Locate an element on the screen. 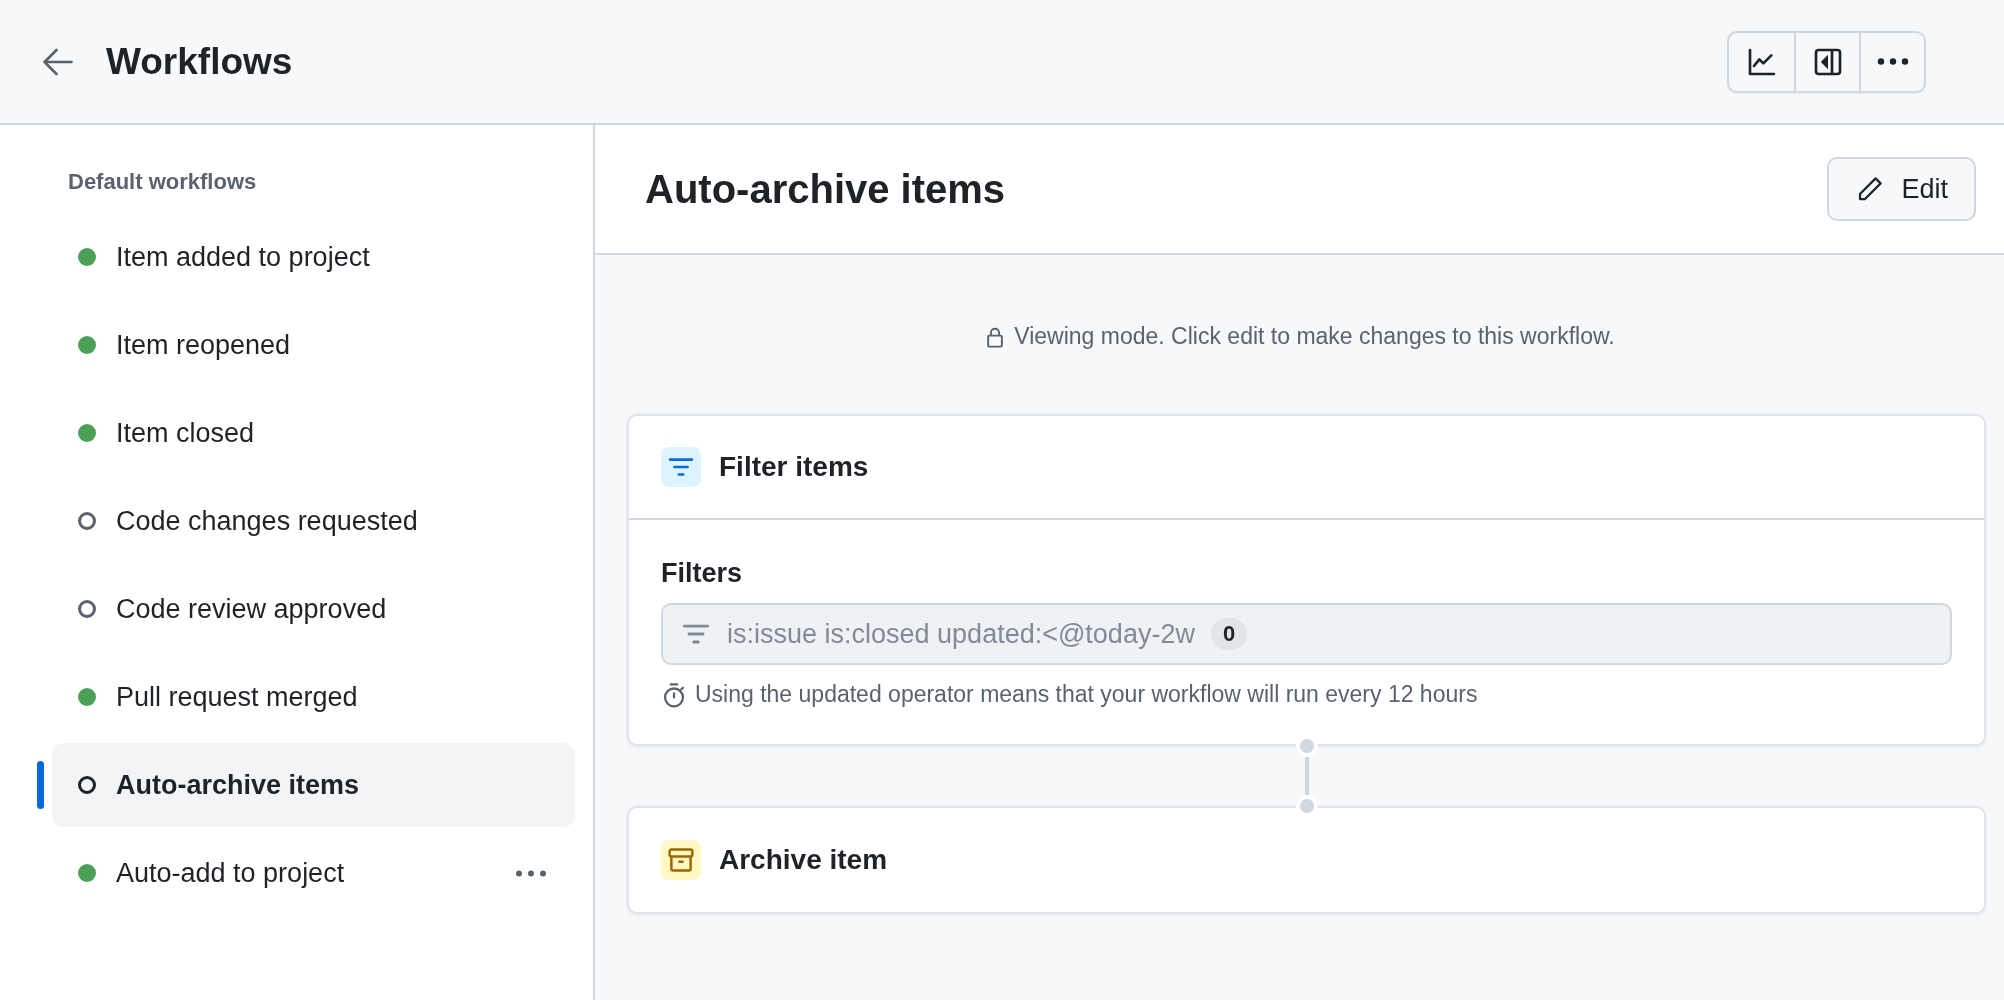 This screenshot has width=2004, height=1000. step-title: Archive item is located at coordinates (803, 860).